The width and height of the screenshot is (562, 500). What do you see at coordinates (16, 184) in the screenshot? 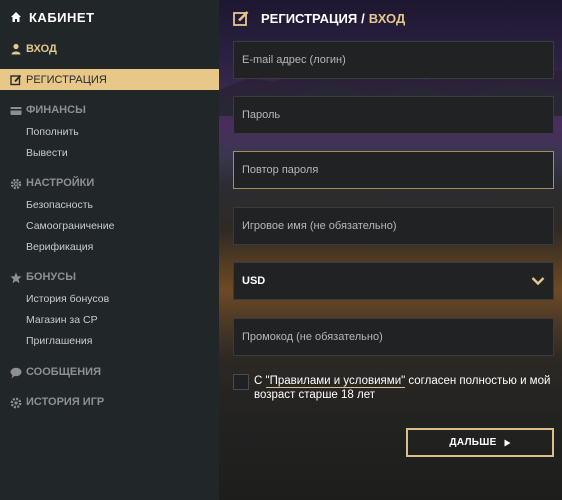
I see `gear-icon` at bounding box center [16, 184].